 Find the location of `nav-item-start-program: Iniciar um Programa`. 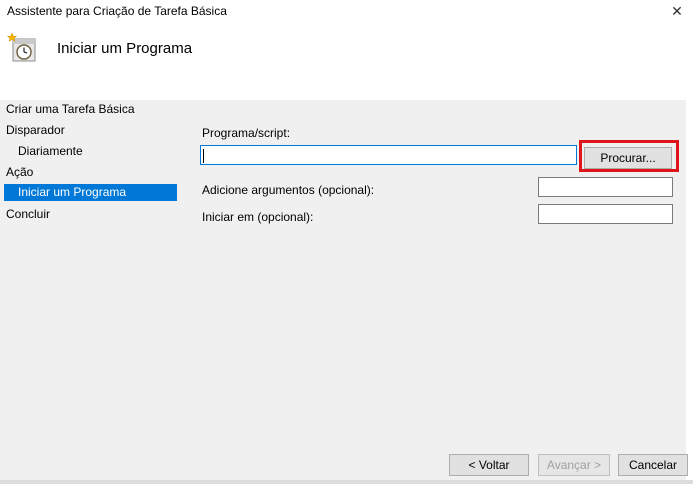

nav-item-start-program: Iniciar um Programa is located at coordinates (90, 192).